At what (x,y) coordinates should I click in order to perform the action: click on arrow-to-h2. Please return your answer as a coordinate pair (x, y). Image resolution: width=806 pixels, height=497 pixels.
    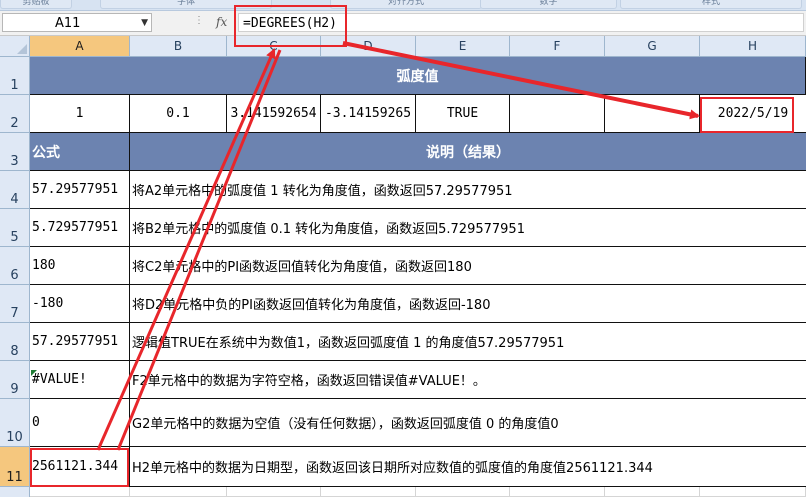
    Looking at the image, I should click on (521, 80).